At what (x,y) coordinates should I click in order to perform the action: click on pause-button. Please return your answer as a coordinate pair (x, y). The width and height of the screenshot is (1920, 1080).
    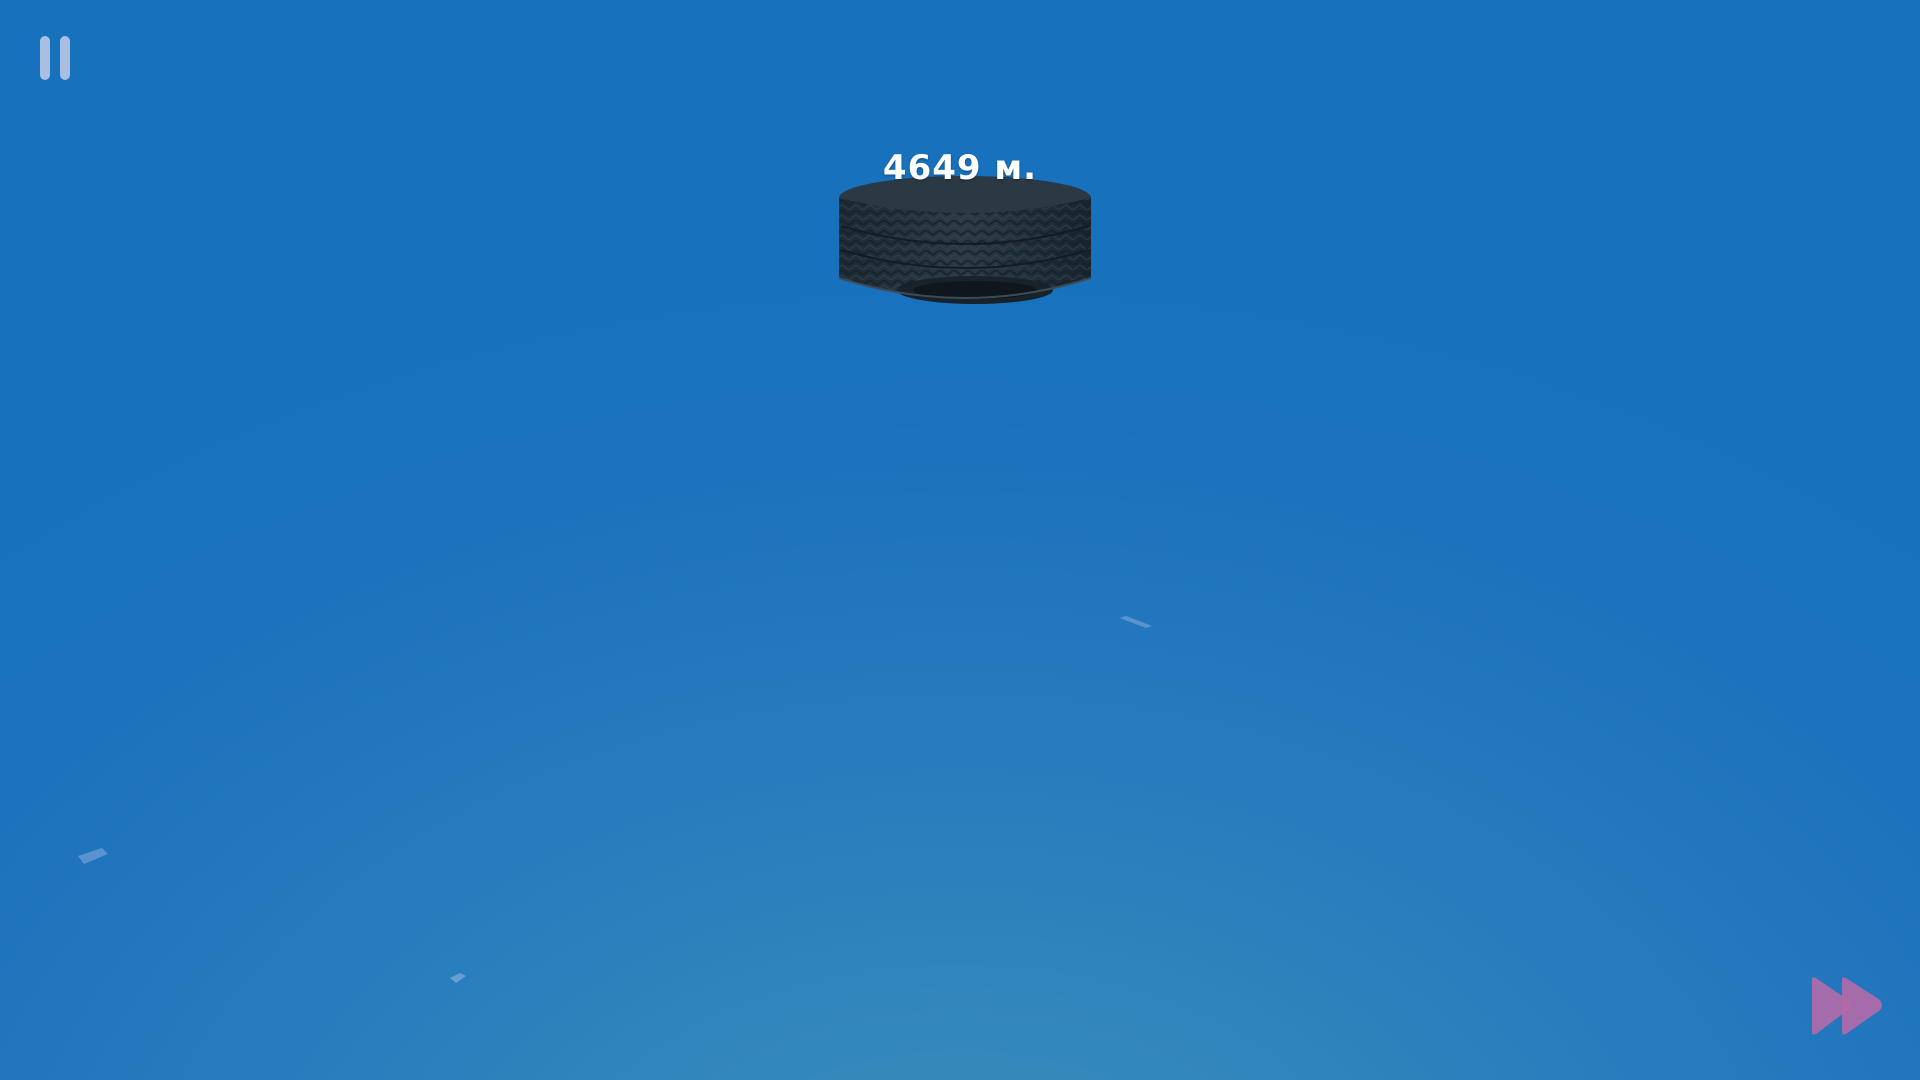
    Looking at the image, I should click on (58, 58).